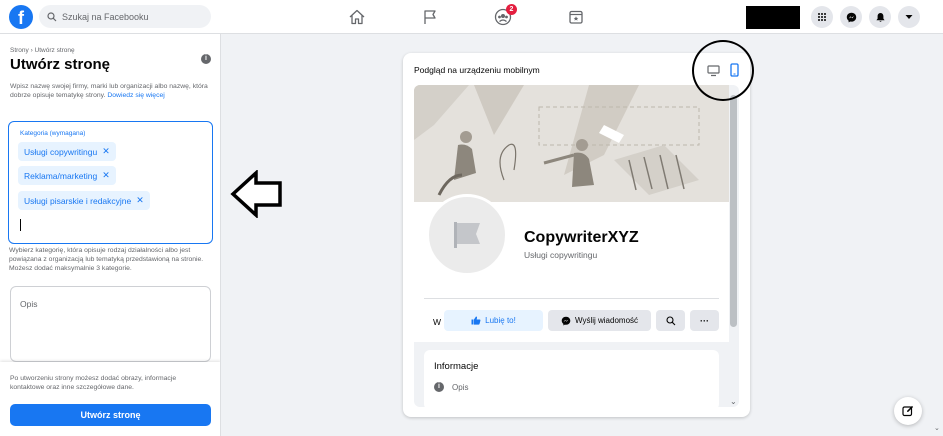 Image resolution: width=943 pixels, height=436 pixels. What do you see at coordinates (476, 320) in the screenshot?
I see `like-icon` at bounding box center [476, 320].